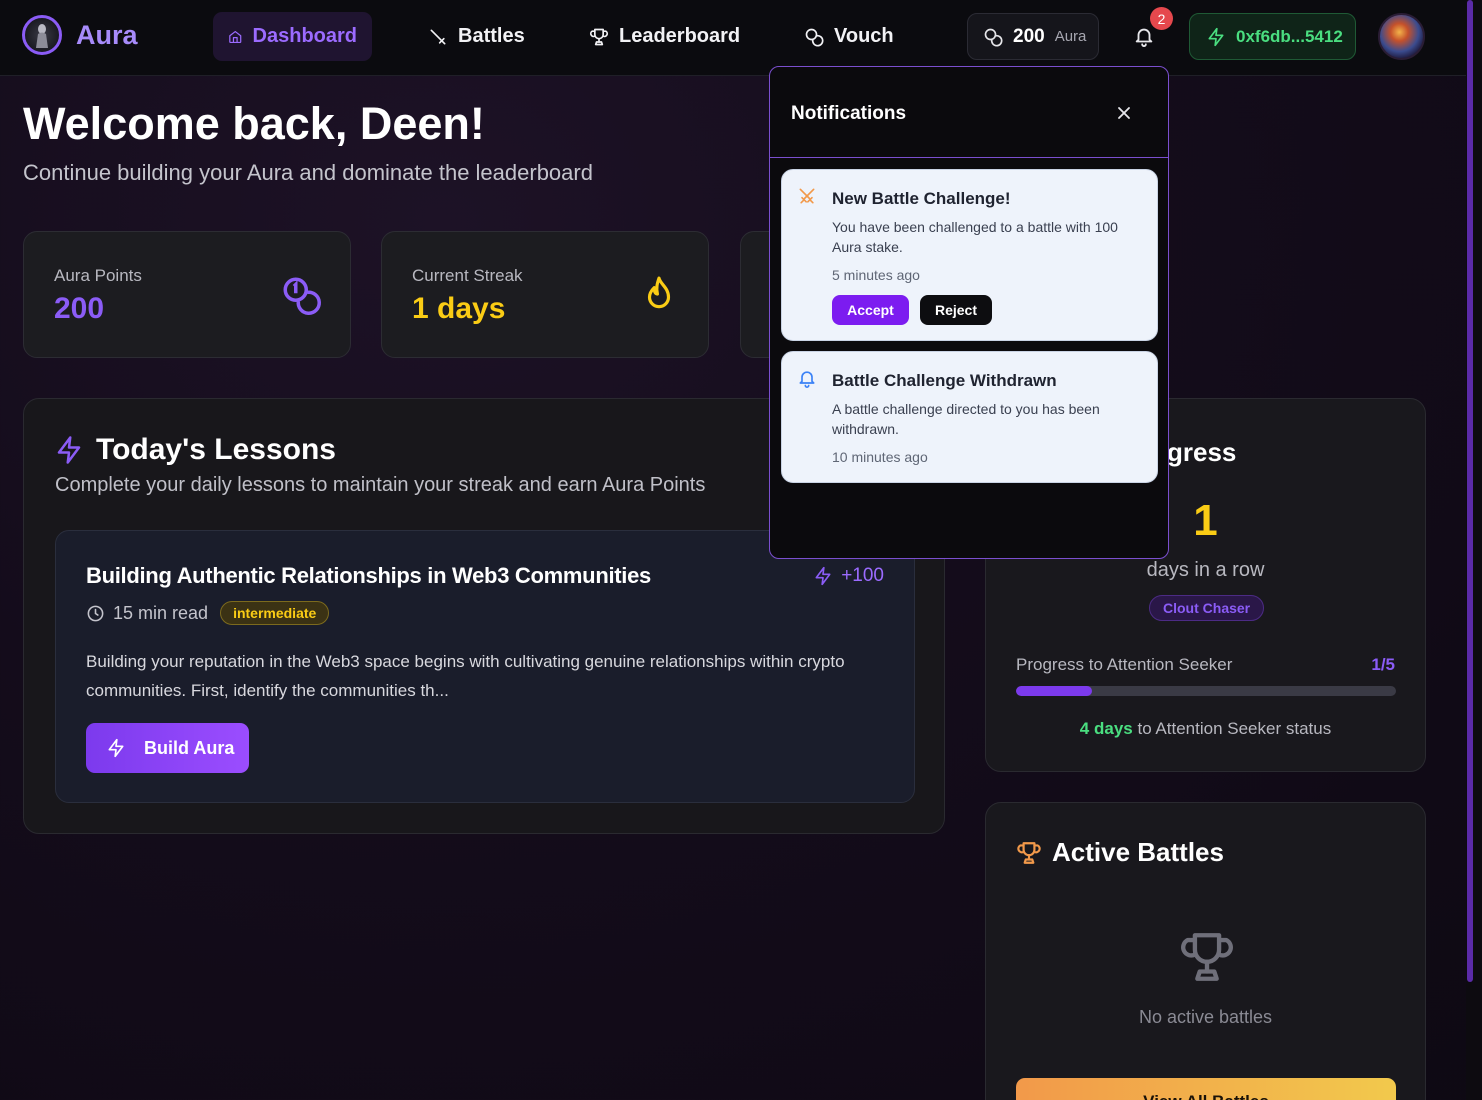 The image size is (1482, 1100). Describe the element at coordinates (1401, 36) in the screenshot. I see `user-avatar` at that location.